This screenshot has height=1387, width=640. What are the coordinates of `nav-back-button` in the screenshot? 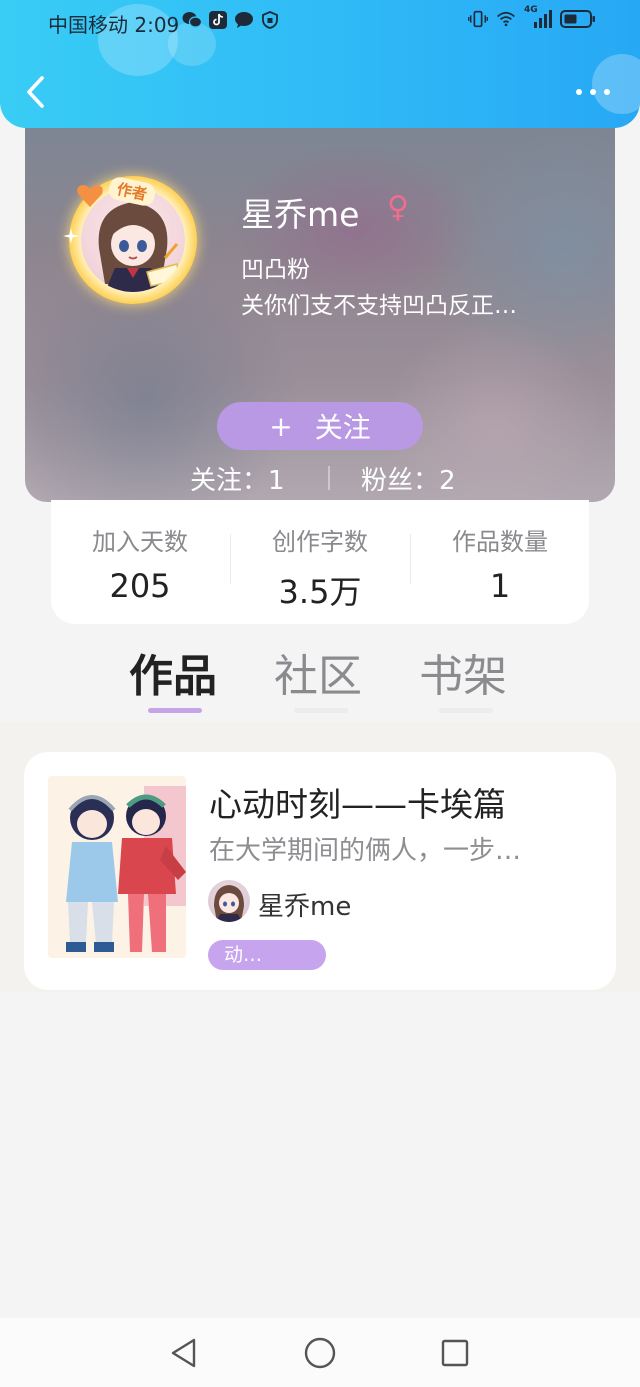 It's located at (185, 1353).